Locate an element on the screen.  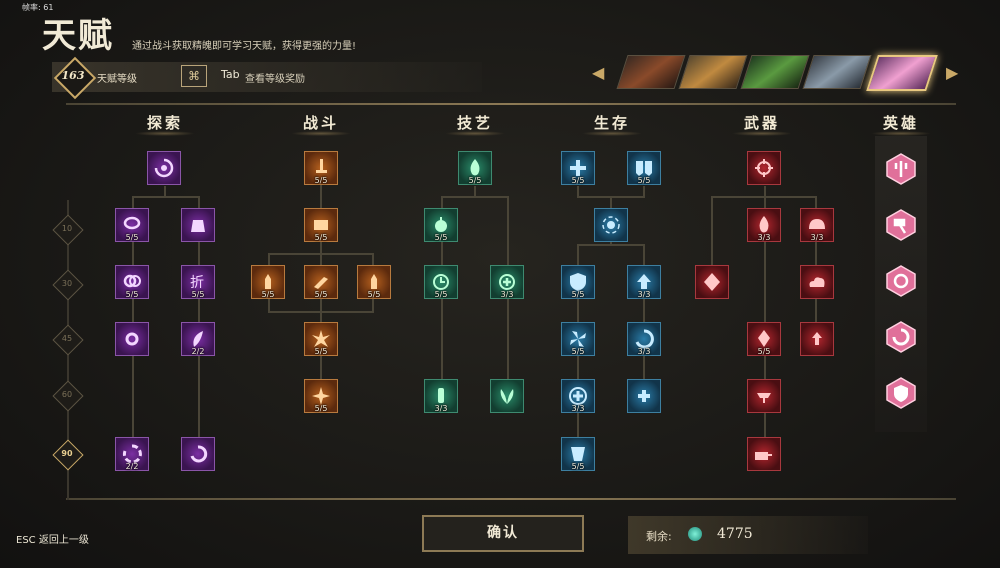
talent-survival-shield: 5/5 is located at coordinates (578, 282).